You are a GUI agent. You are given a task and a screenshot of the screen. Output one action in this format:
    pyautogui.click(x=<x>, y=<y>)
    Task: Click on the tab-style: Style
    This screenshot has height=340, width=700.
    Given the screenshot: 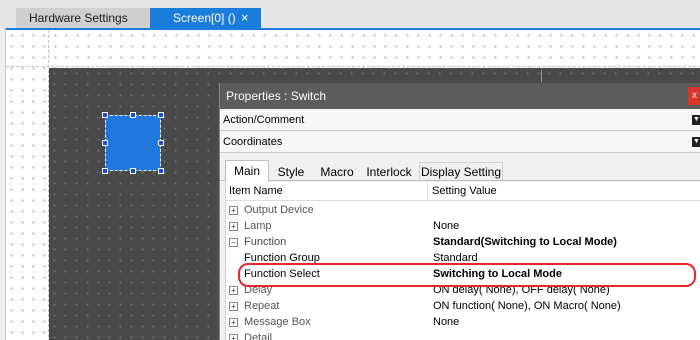 What is the action you would take?
    pyautogui.click(x=291, y=171)
    